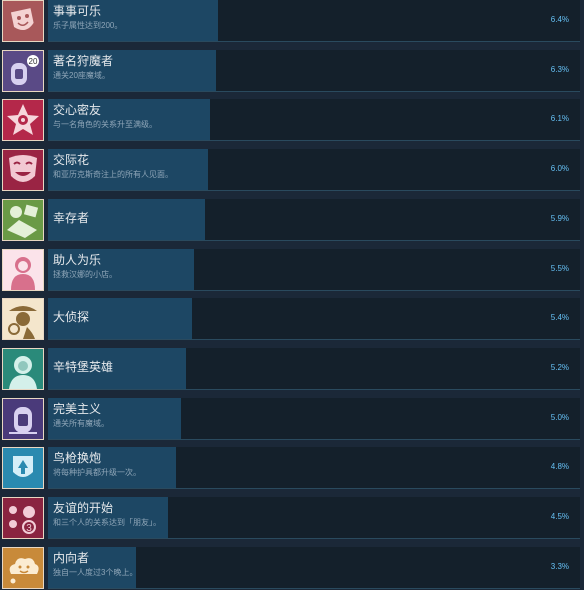 This screenshot has width=584, height=590. I want to click on unlock-percentage: 5.9%, so click(559, 218).